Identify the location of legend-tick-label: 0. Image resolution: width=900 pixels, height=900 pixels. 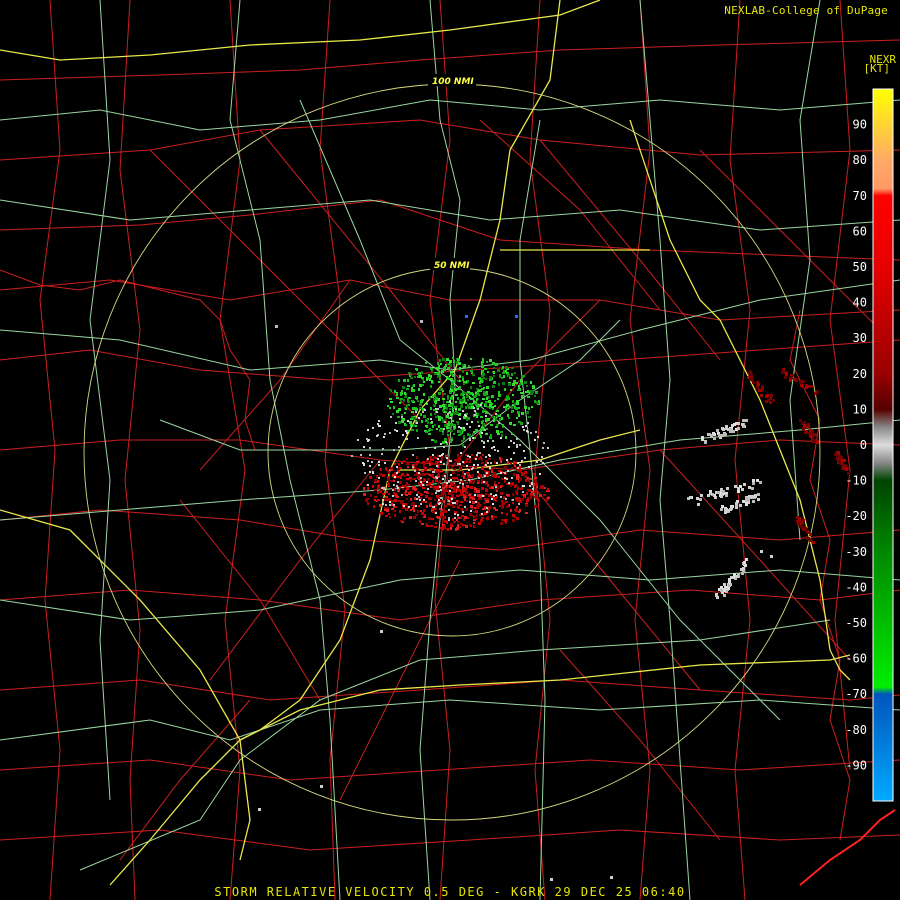
(863, 445).